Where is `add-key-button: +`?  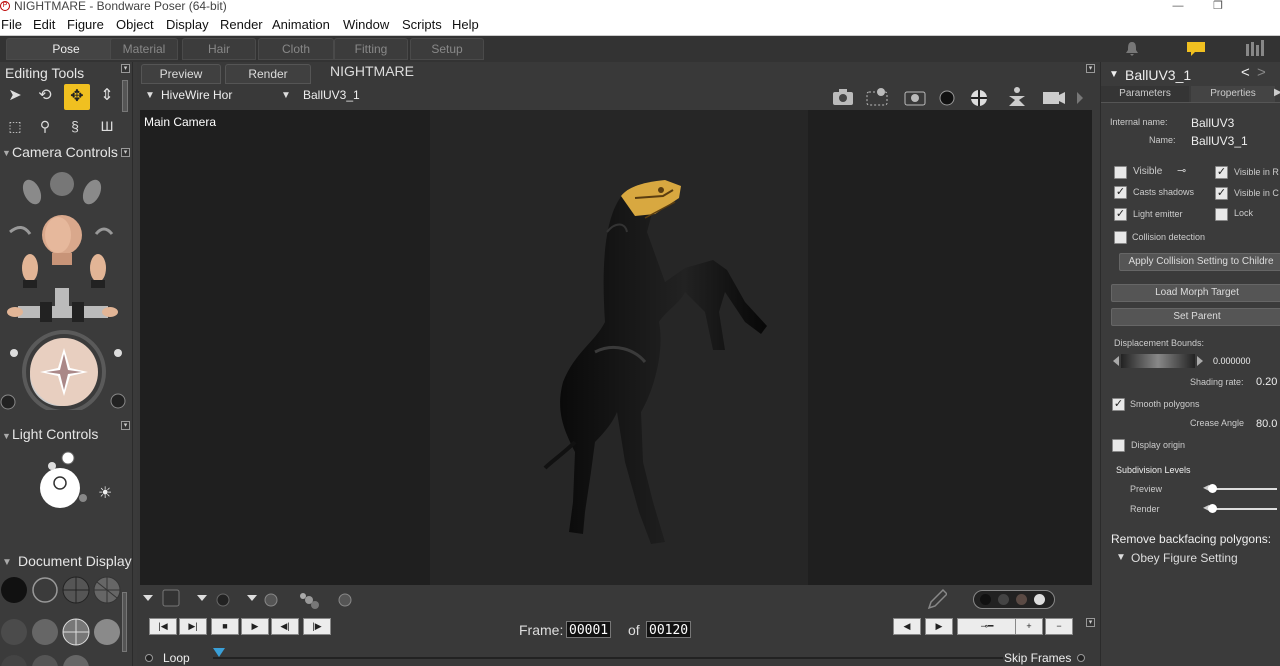
add-key-button: + is located at coordinates (1029, 626).